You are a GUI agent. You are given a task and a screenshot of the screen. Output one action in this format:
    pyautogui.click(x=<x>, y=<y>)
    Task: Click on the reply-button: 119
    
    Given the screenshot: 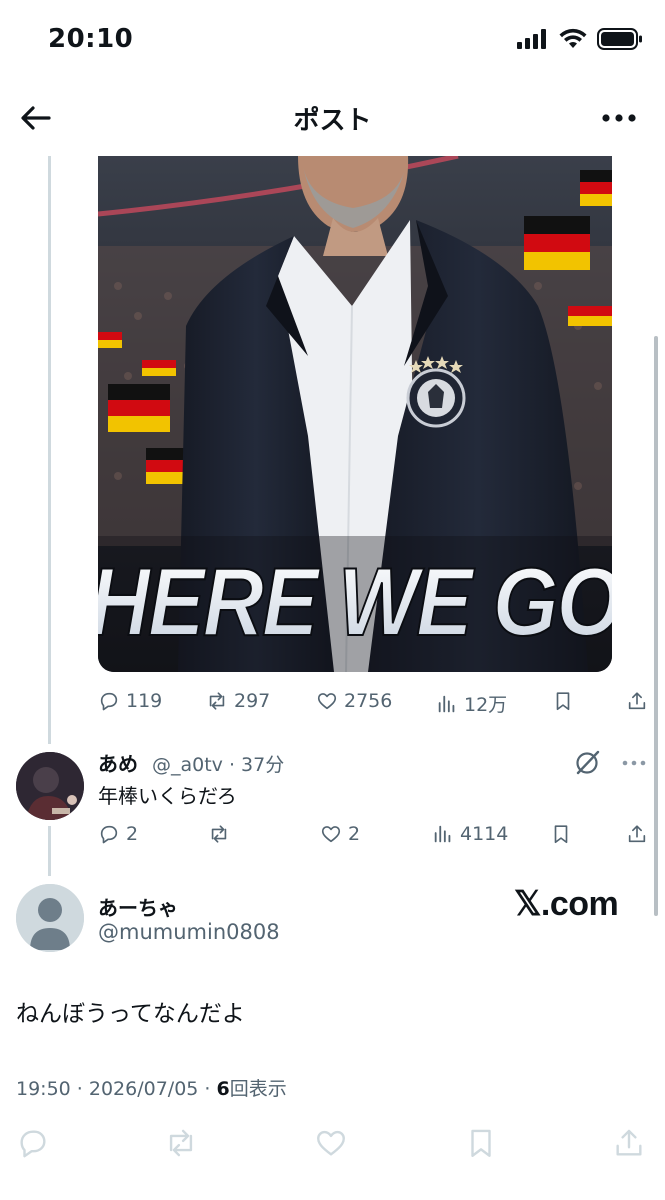 What is the action you would take?
    pyautogui.click(x=130, y=701)
    